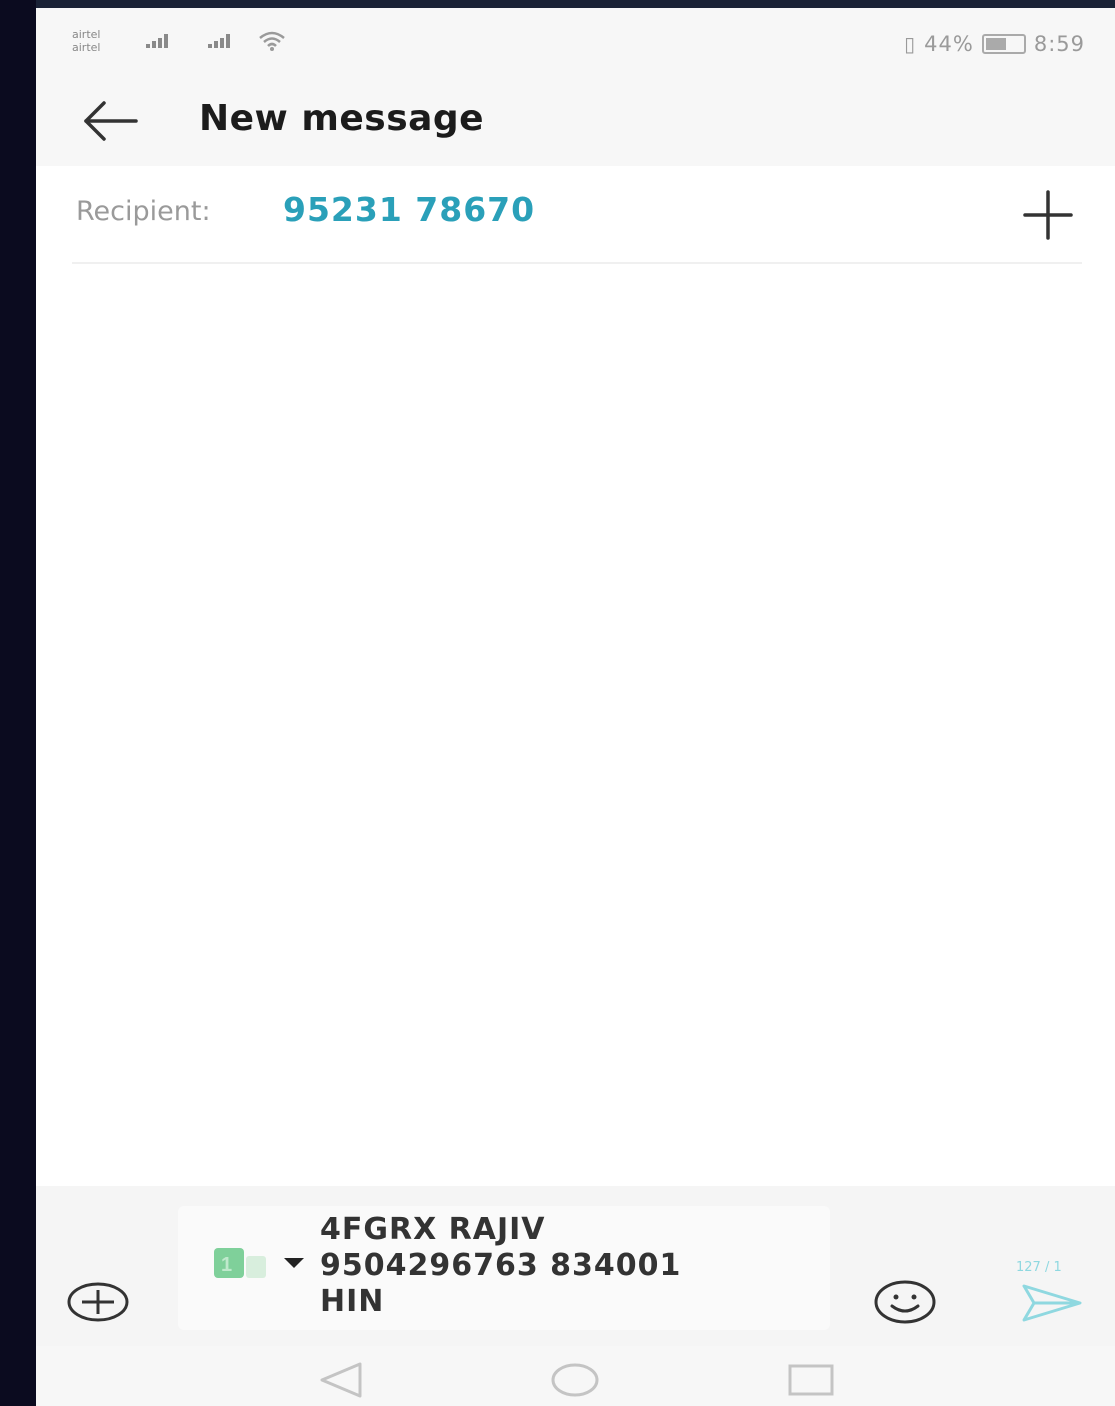 The image size is (1115, 1406). What do you see at coordinates (905, 1302) in the screenshot?
I see `smiley-icon` at bounding box center [905, 1302].